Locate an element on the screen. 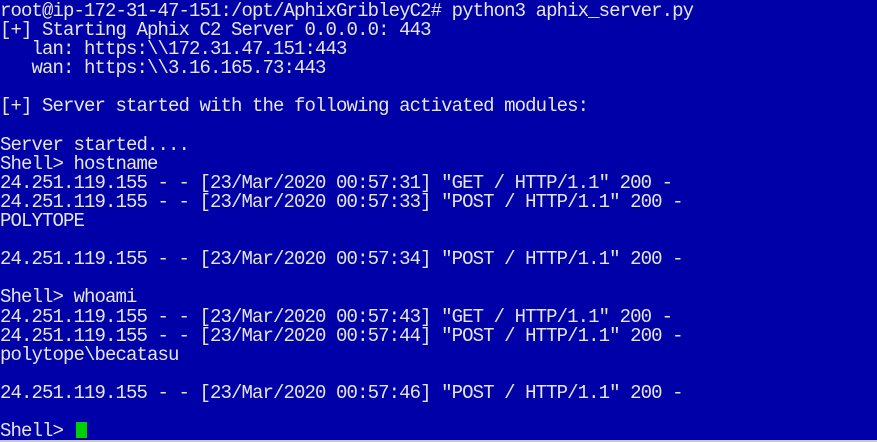 The height and width of the screenshot is (442, 877). terminal-line: wan: https:\\3.16.165.73:443 is located at coordinates (163, 68).